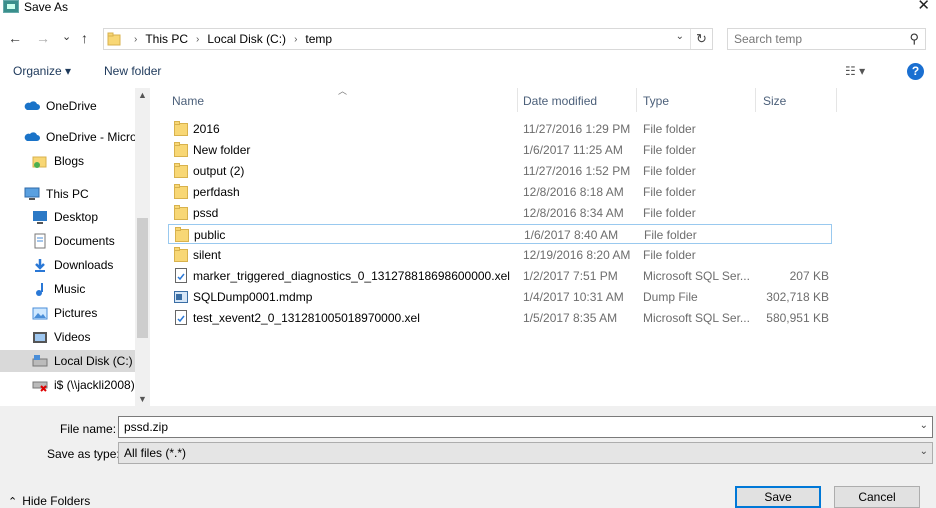 This screenshot has height=508, width=936. I want to click on new-folder-button: New folder, so click(132, 71).